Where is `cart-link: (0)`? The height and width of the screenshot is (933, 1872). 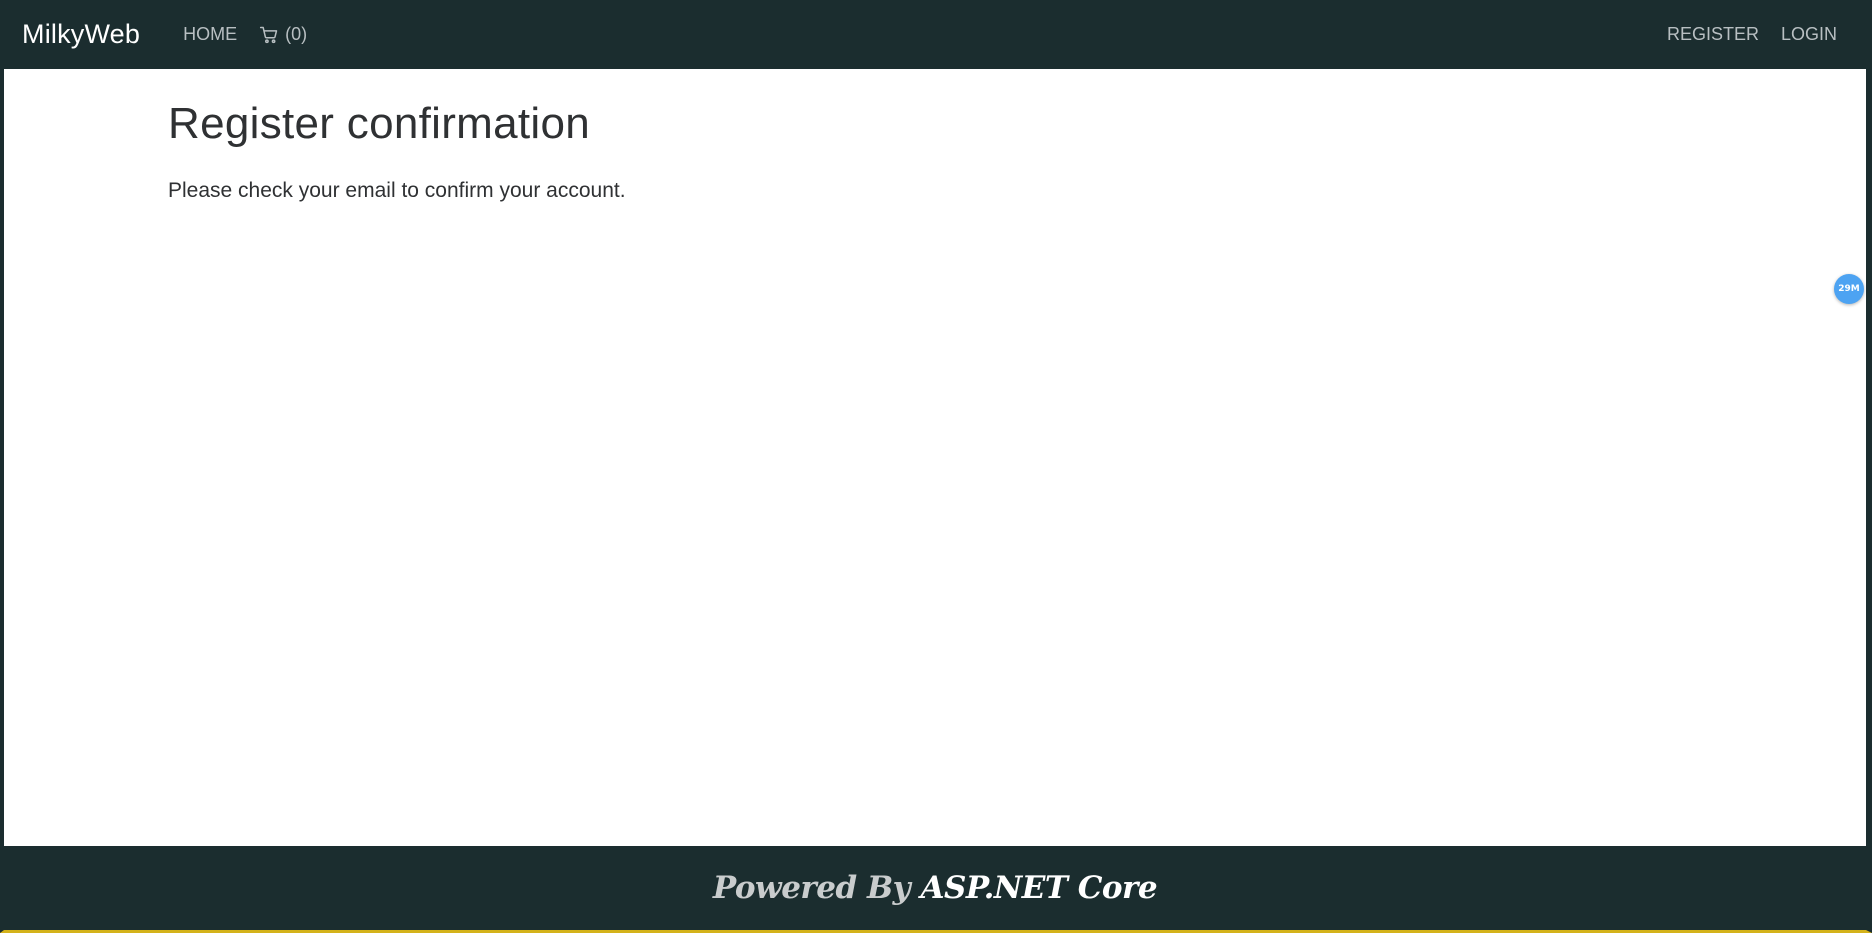 cart-link: (0) is located at coordinates (283, 34).